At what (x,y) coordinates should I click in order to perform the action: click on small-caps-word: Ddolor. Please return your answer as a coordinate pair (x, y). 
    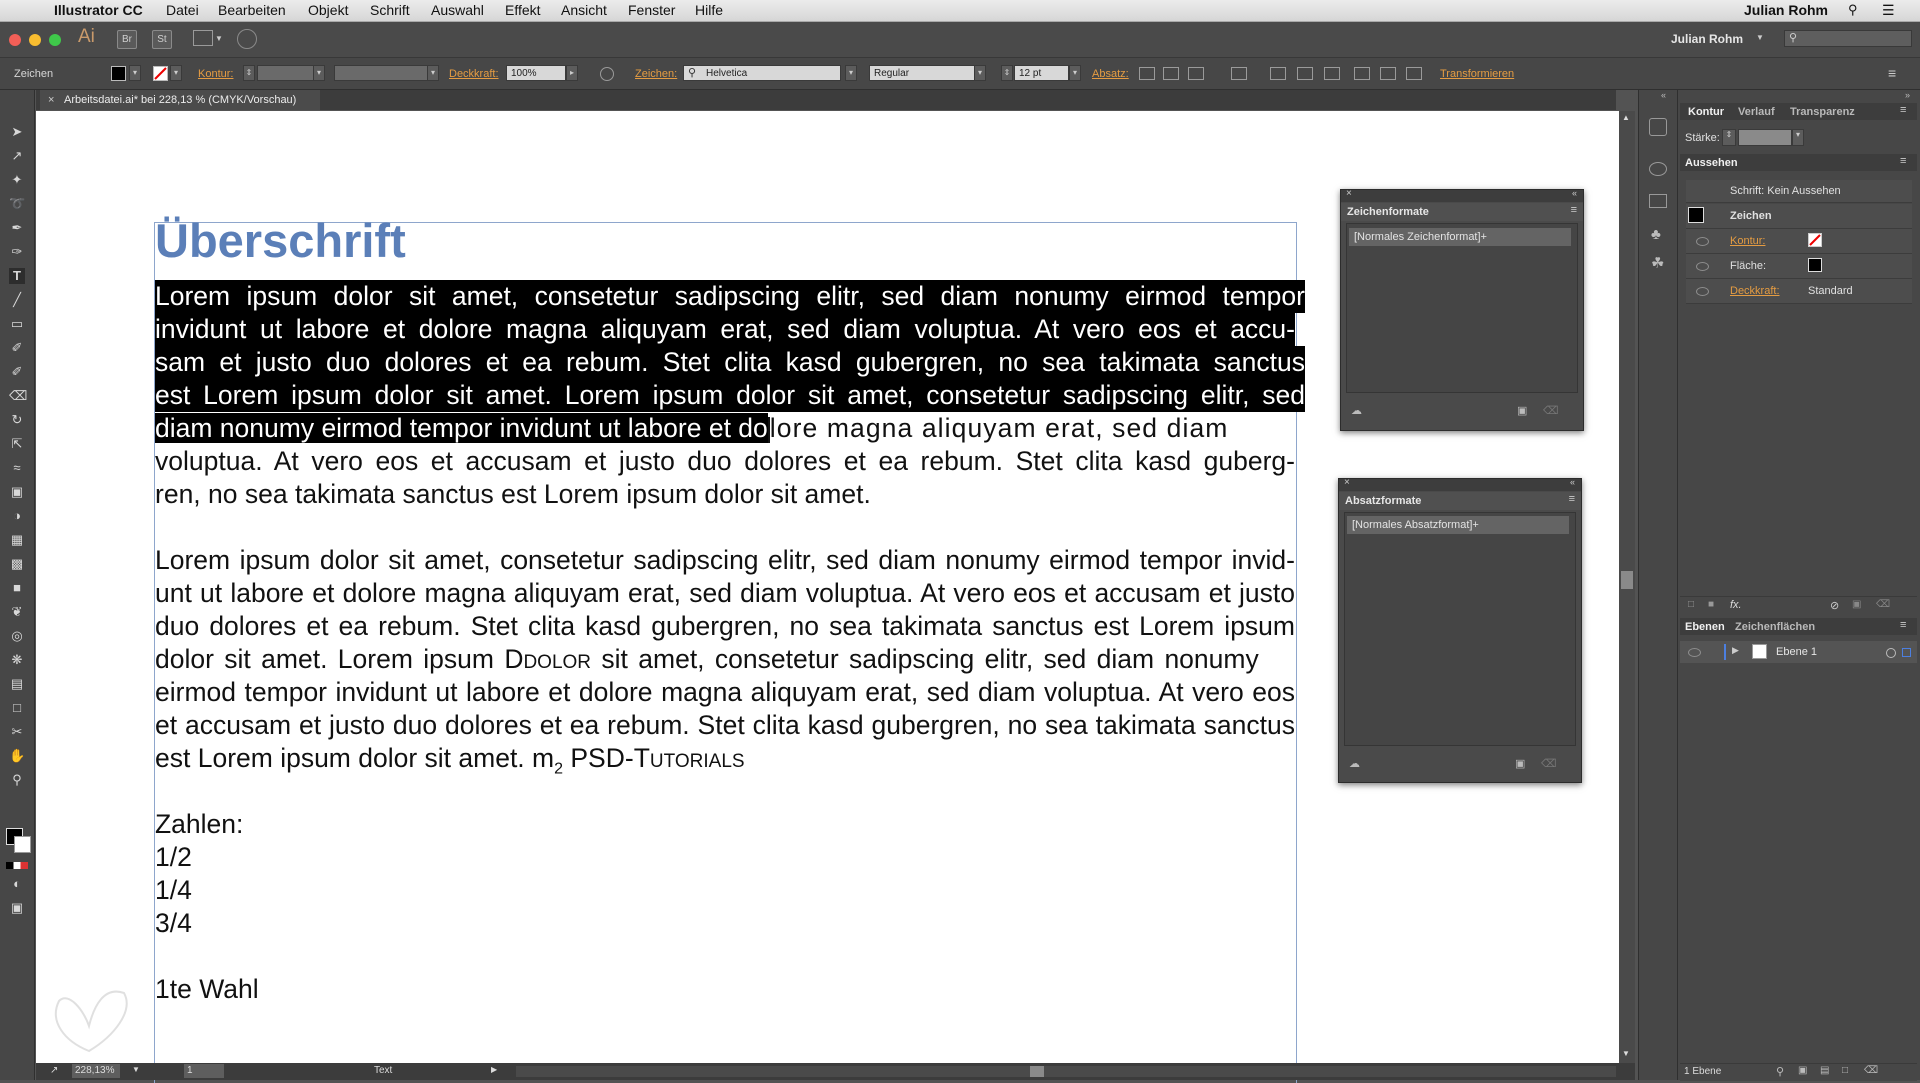
    Looking at the image, I should click on (547, 659).